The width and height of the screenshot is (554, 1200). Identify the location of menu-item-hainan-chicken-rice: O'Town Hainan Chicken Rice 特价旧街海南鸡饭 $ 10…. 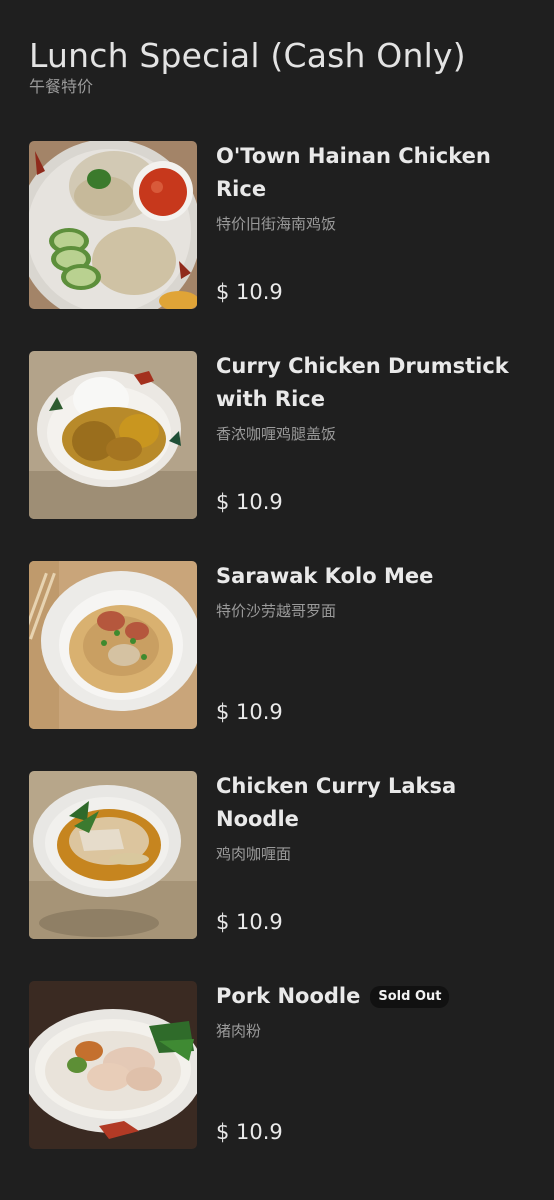
(279, 226).